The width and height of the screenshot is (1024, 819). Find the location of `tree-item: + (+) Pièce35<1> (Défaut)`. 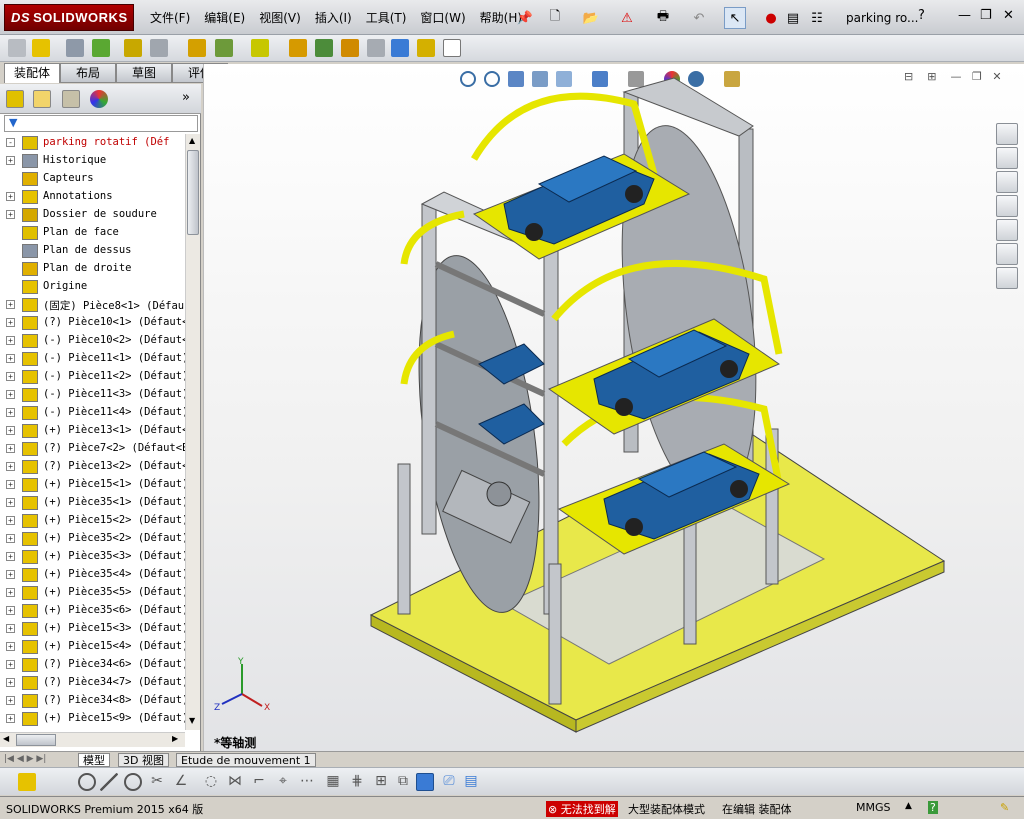

tree-item: + (+) Pièce35<1> (Défaut) is located at coordinates (92, 503).